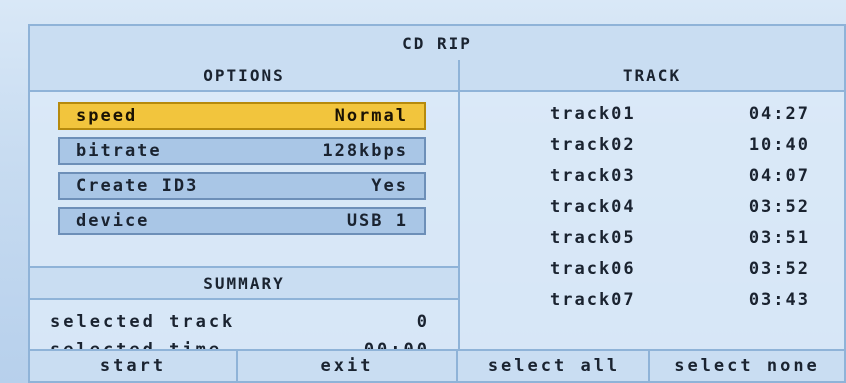  I want to click on track-name: track01, so click(593, 114).